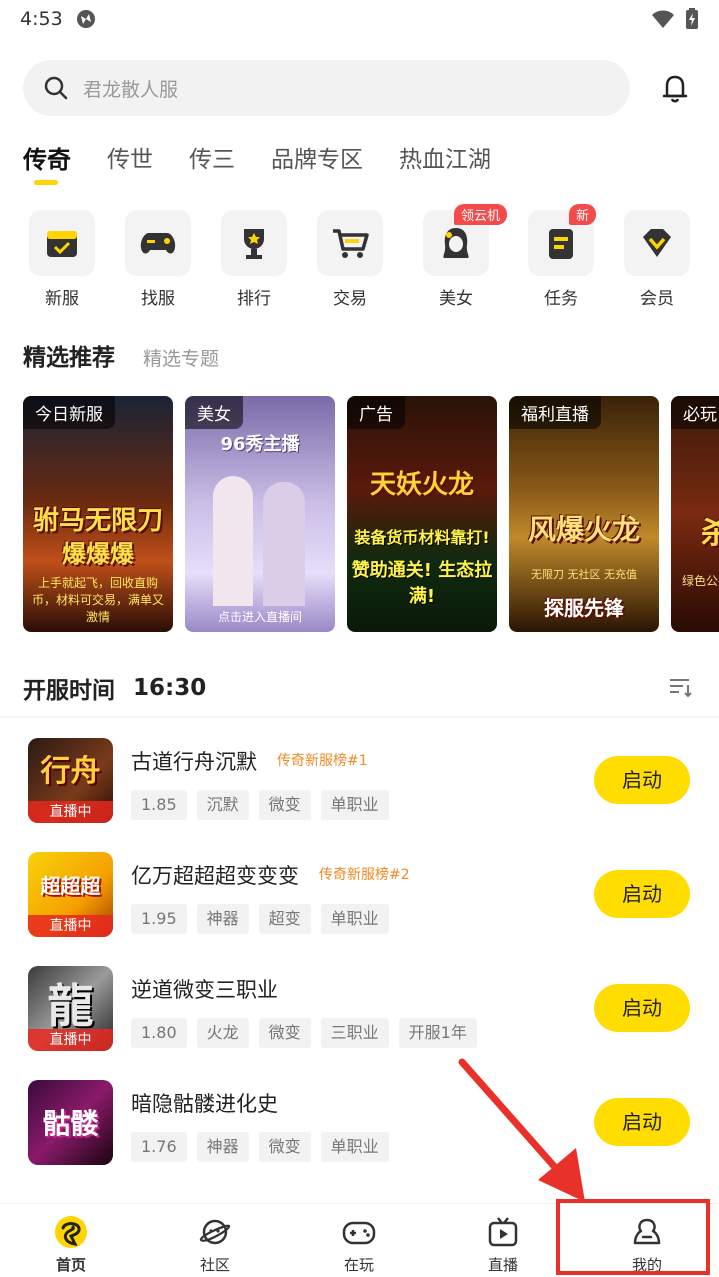 This screenshot has height=1277, width=719. What do you see at coordinates (159, 919) in the screenshot?
I see `game-tag: 1.95` at bounding box center [159, 919].